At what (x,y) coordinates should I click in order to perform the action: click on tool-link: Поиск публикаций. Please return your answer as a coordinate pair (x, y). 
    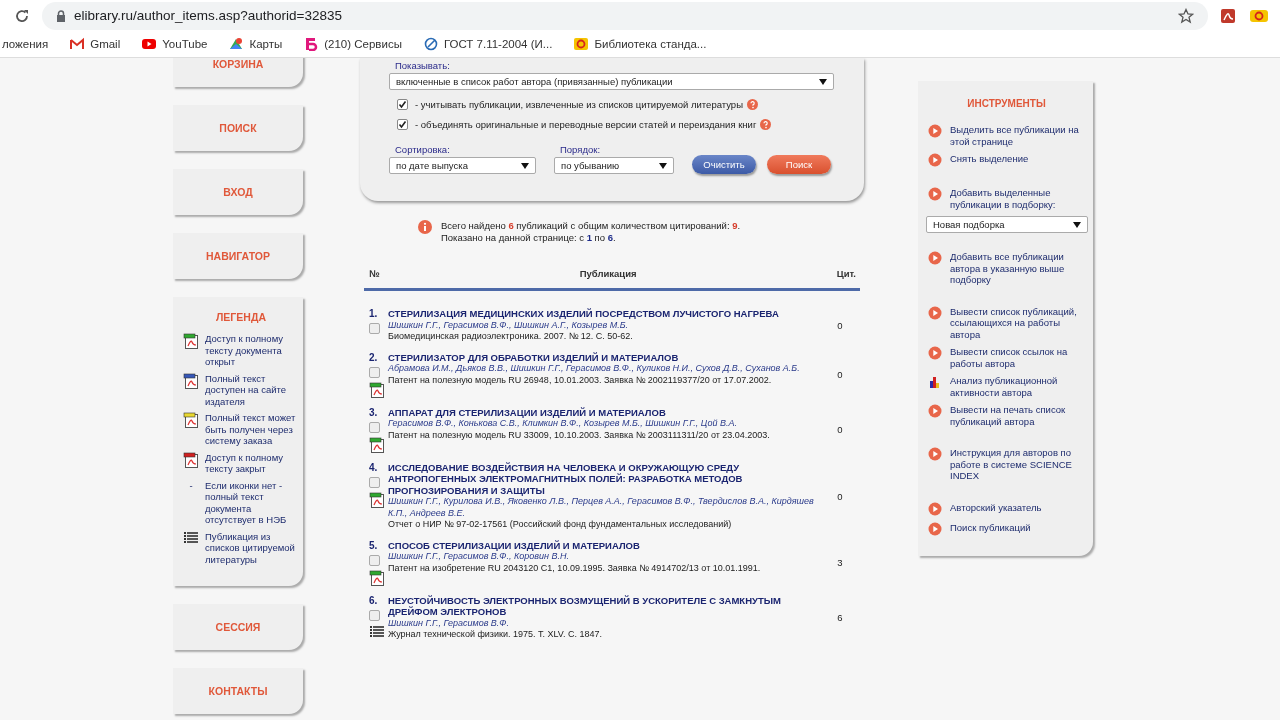
    Looking at the image, I should click on (990, 528).